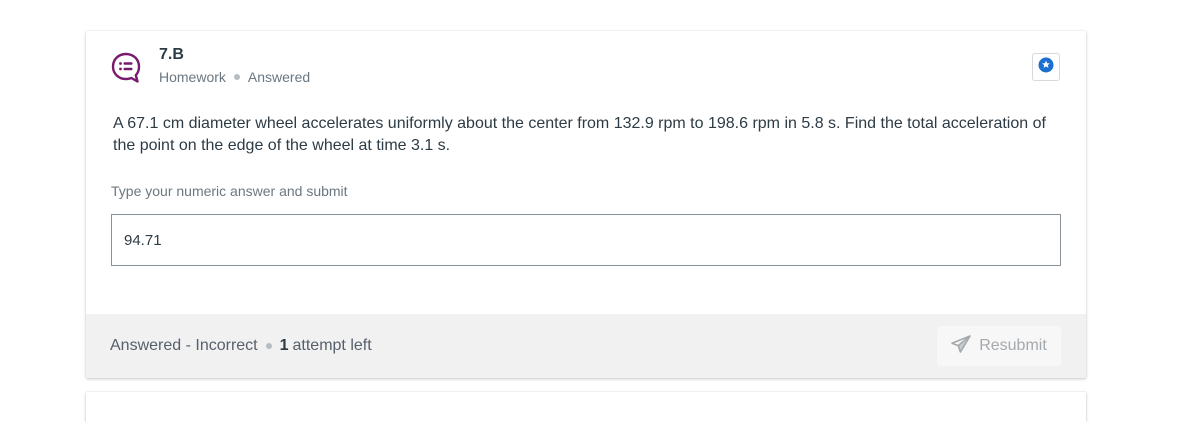 The width and height of the screenshot is (1192, 422). Describe the element at coordinates (284, 345) in the screenshot. I see `attempts-count: 1` at that location.